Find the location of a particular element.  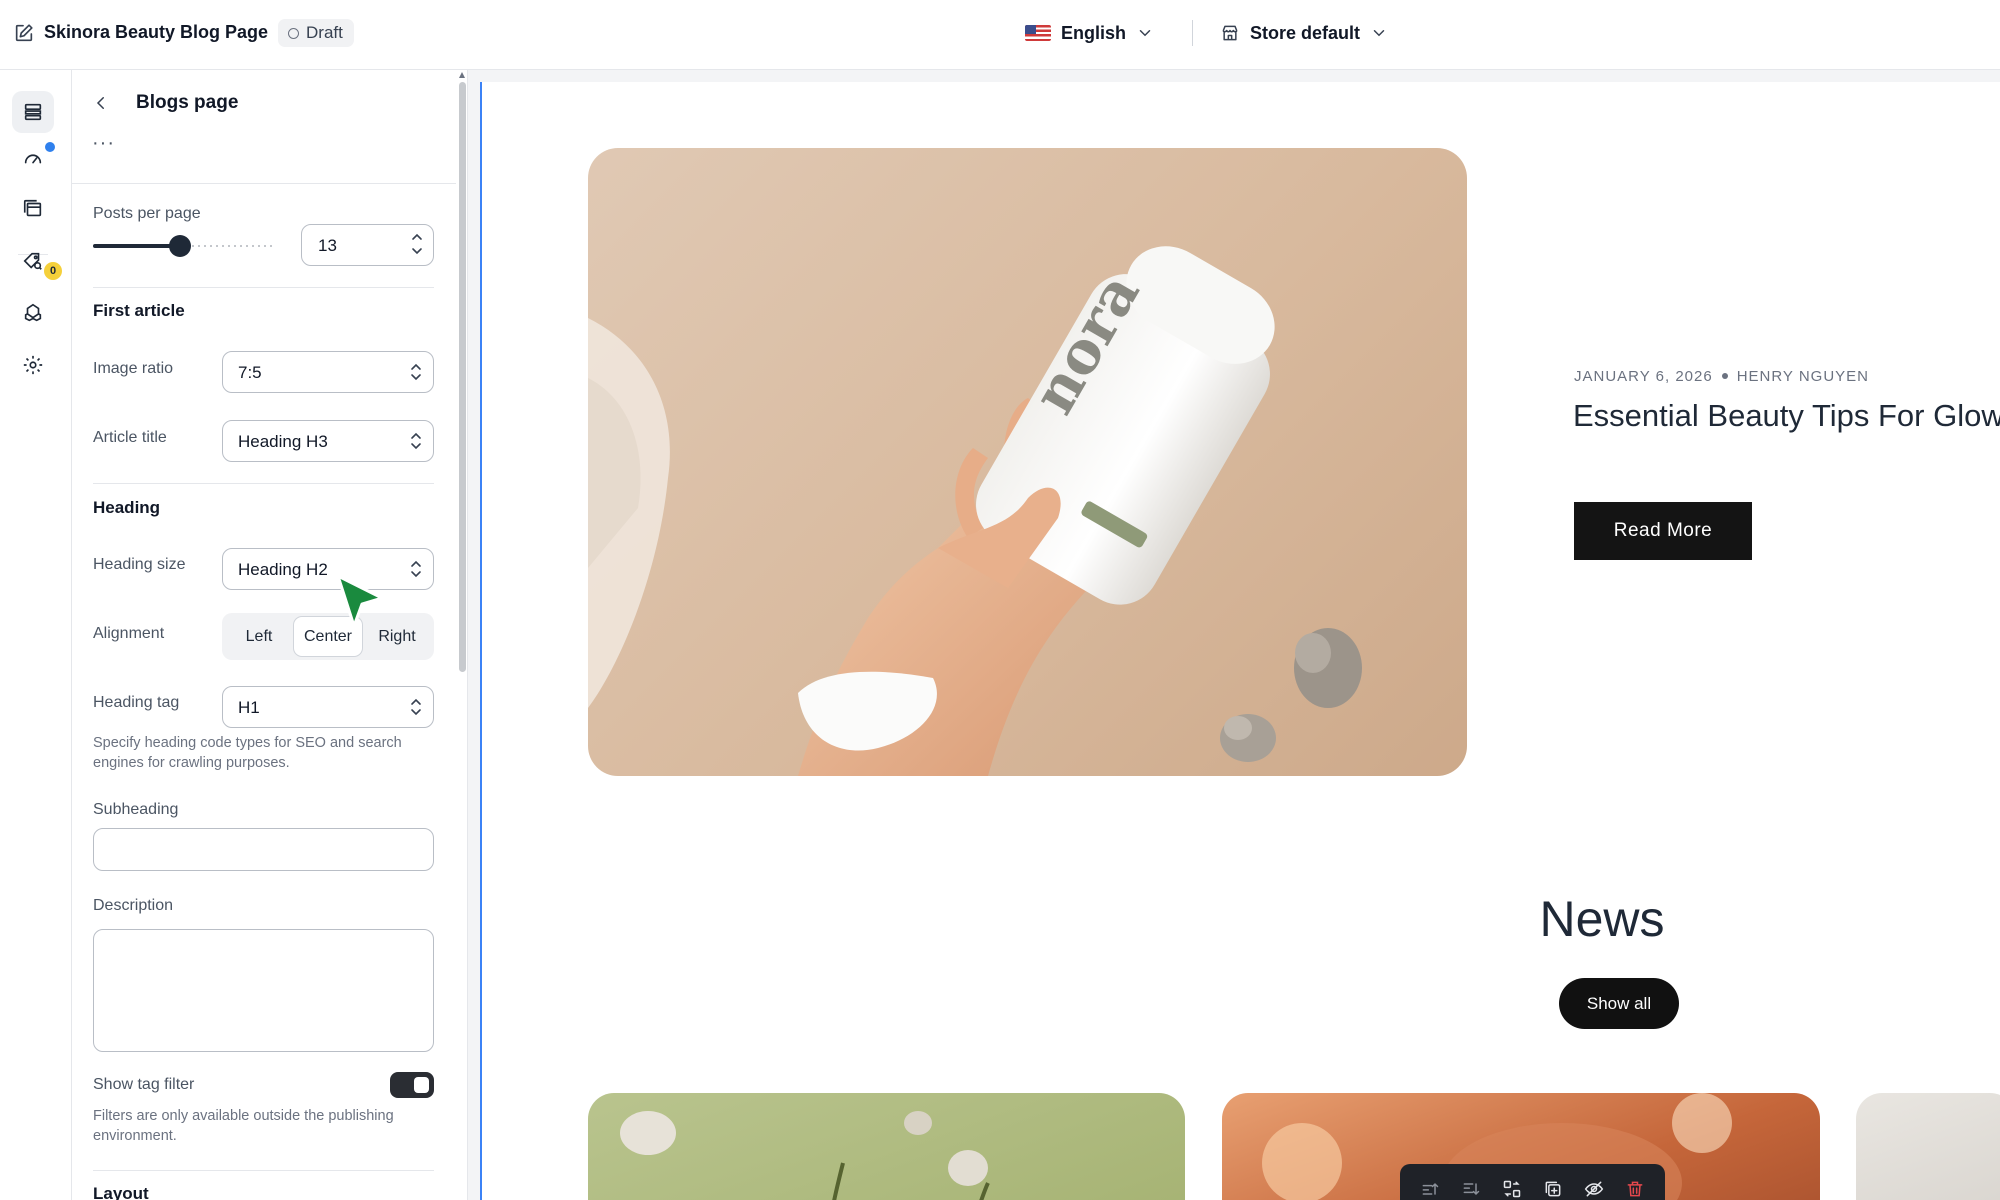

posts-per-page-input: 13 is located at coordinates (367, 245).